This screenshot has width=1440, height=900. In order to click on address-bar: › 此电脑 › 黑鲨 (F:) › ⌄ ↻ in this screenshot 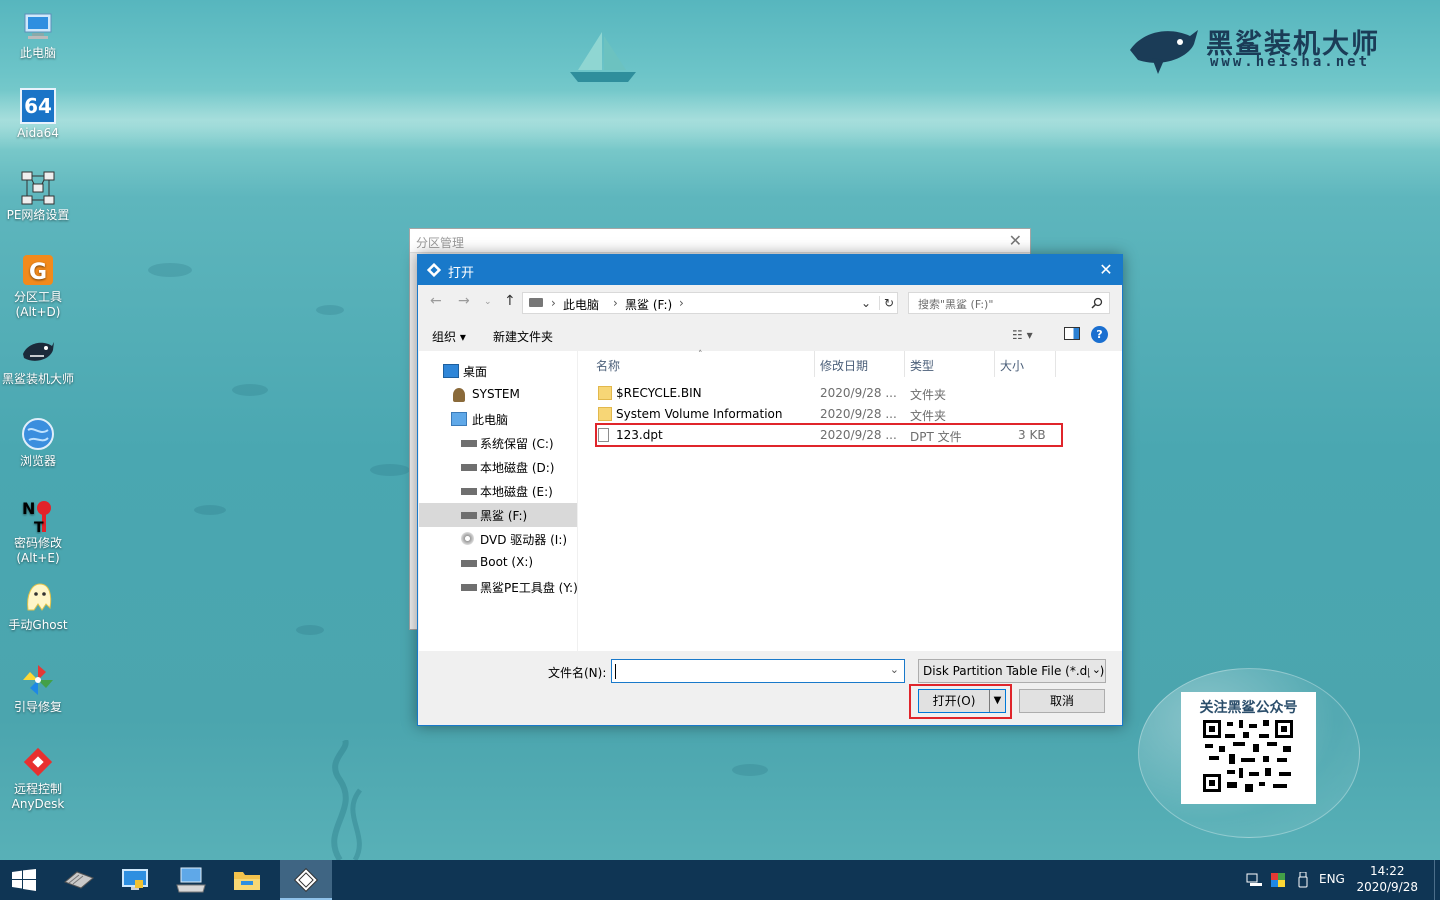, I will do `click(710, 303)`.